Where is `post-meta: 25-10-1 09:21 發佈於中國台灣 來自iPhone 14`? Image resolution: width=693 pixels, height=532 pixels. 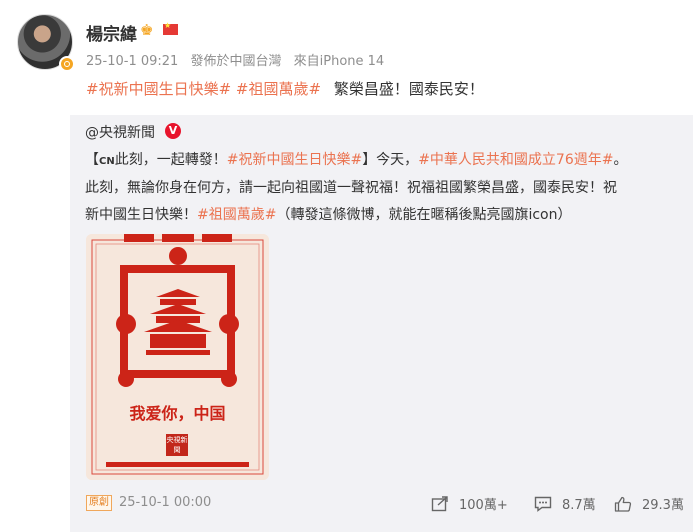 post-meta: 25-10-1 09:21 發佈於中國台灣 來自iPhone 14 is located at coordinates (239, 59).